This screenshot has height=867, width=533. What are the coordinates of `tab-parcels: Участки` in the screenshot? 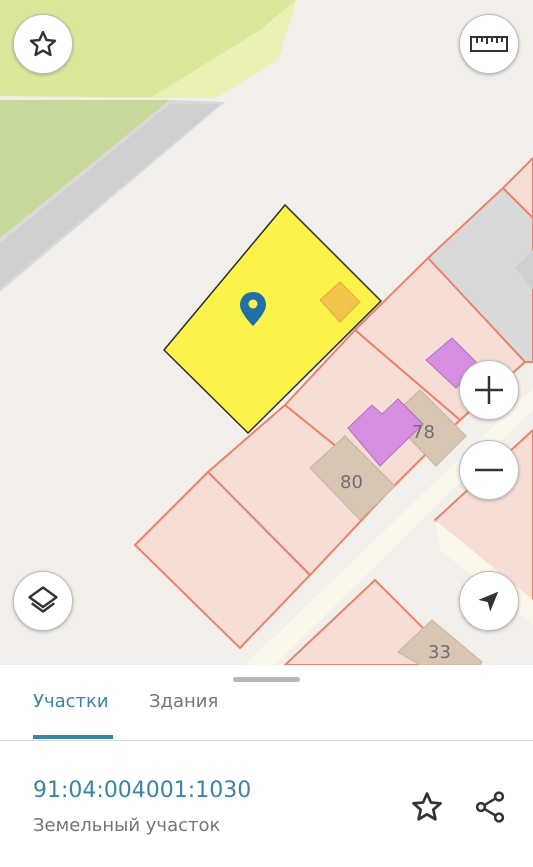 It's located at (71, 701).